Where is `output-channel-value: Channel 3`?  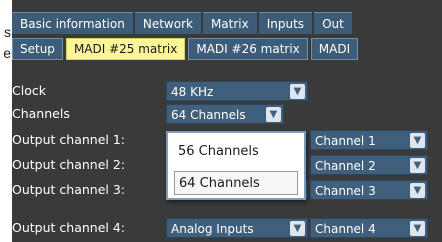
output-channel-value: Channel 3 is located at coordinates (345, 191).